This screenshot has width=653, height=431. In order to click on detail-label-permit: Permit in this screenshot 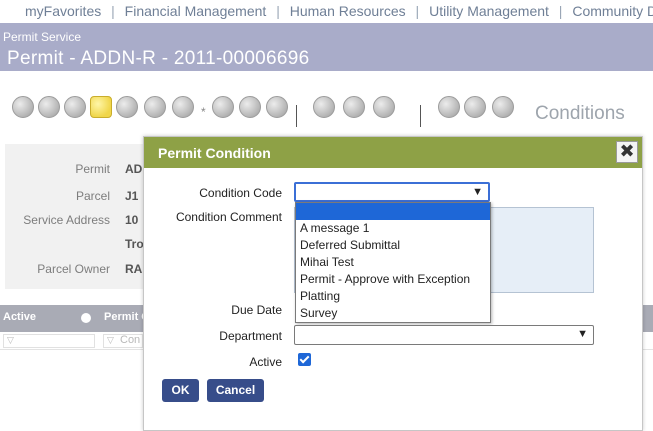, I will do `click(92, 169)`.